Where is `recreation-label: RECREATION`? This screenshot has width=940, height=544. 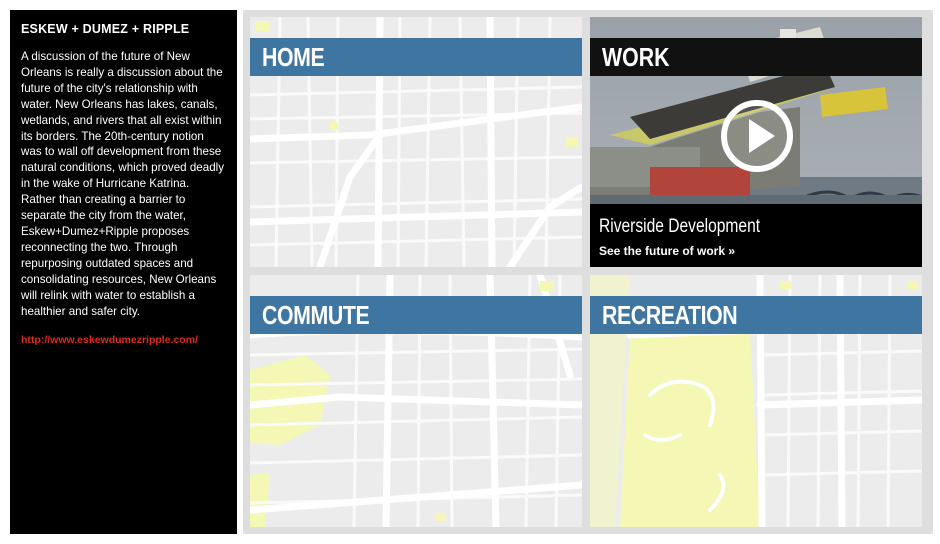
recreation-label: RECREATION is located at coordinates (670, 315).